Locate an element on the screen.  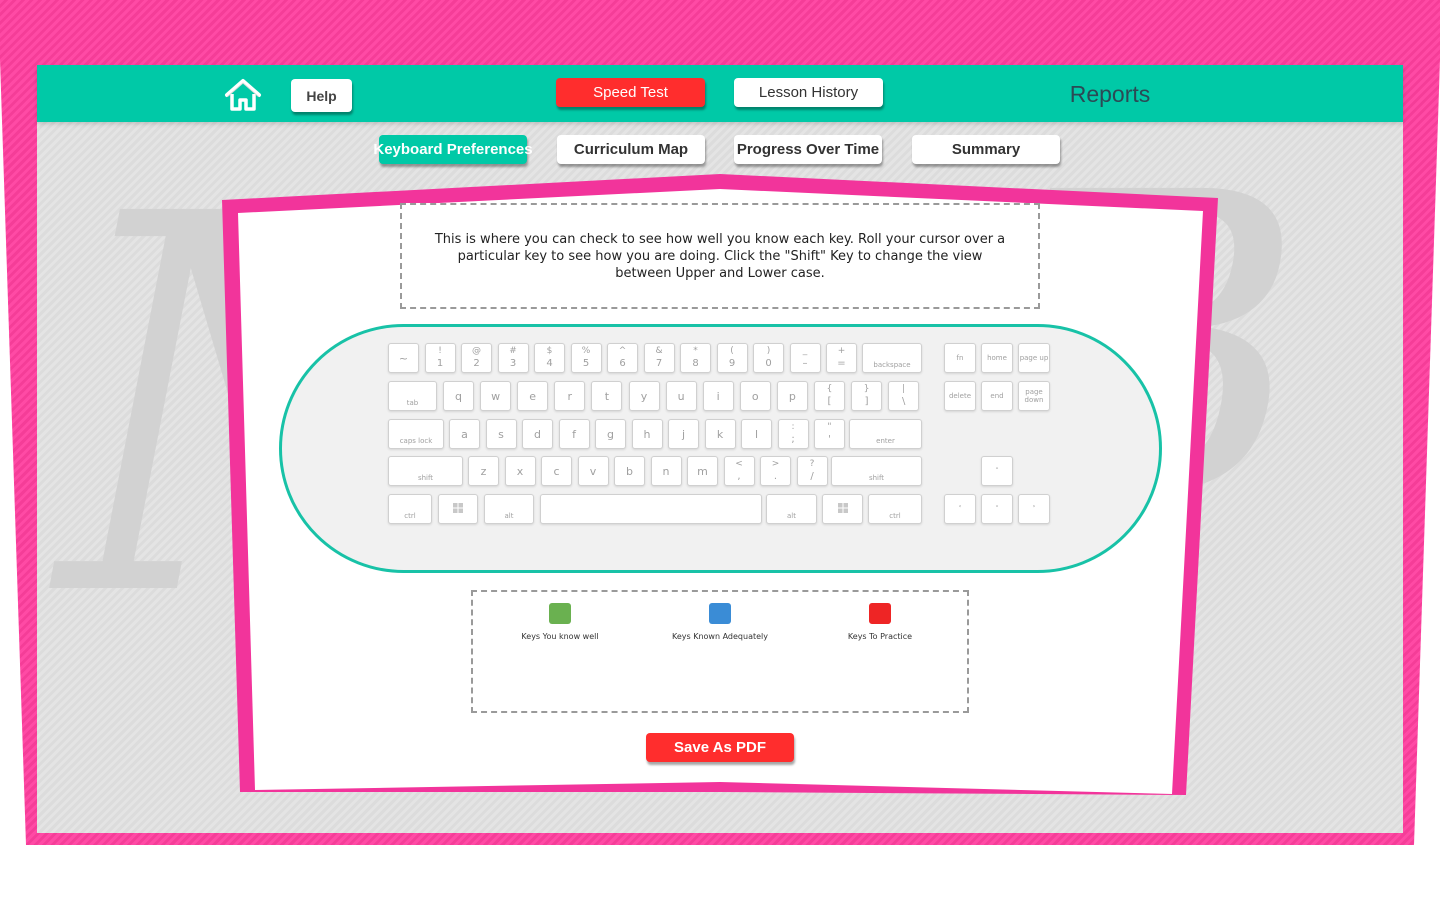
key-label: = is located at coordinates (841, 363).